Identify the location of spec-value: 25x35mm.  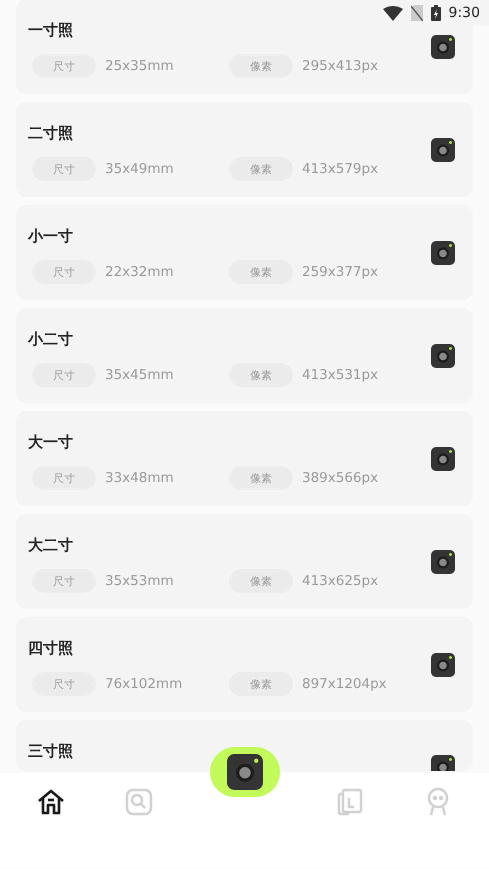
(139, 66).